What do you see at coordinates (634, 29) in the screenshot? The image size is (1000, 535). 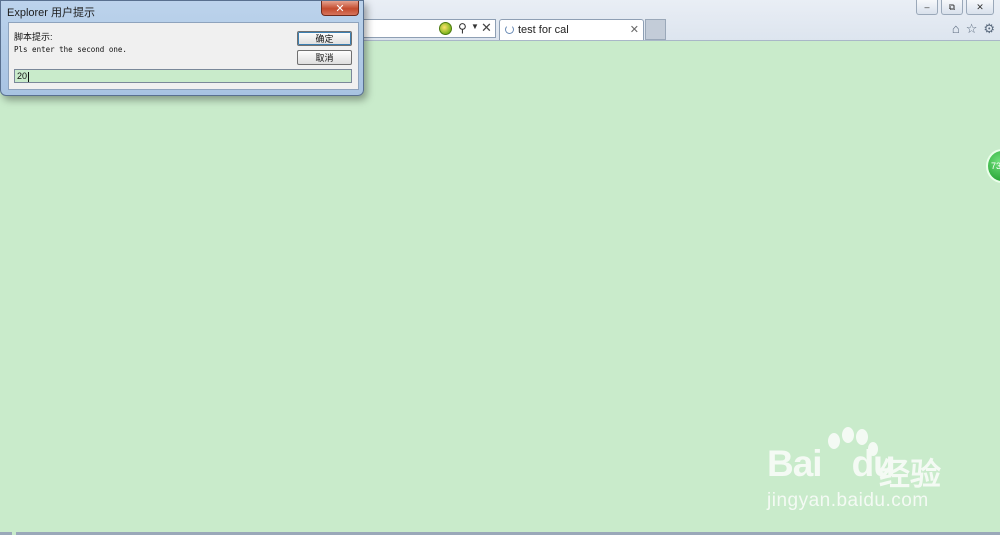 I see `tab-close-icon: ✕` at bounding box center [634, 29].